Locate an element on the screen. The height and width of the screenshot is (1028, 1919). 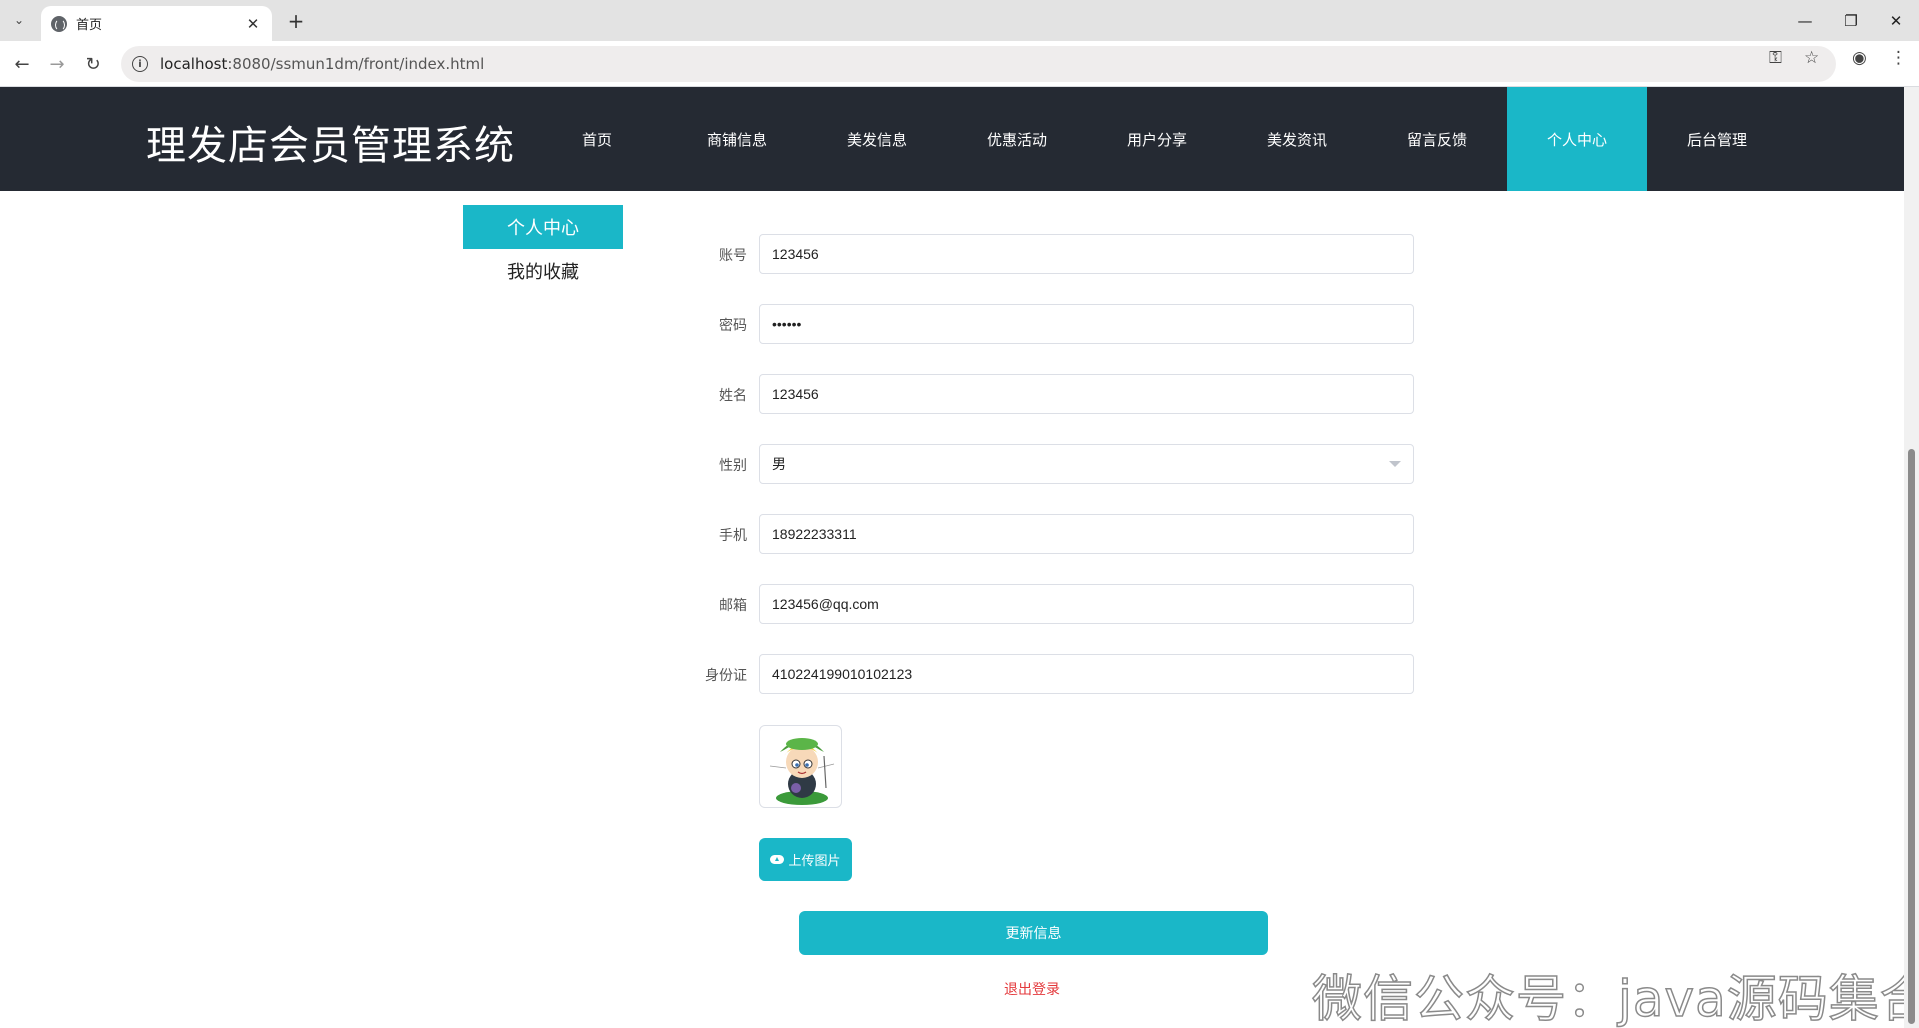
password-input: •••••• is located at coordinates (1086, 324).